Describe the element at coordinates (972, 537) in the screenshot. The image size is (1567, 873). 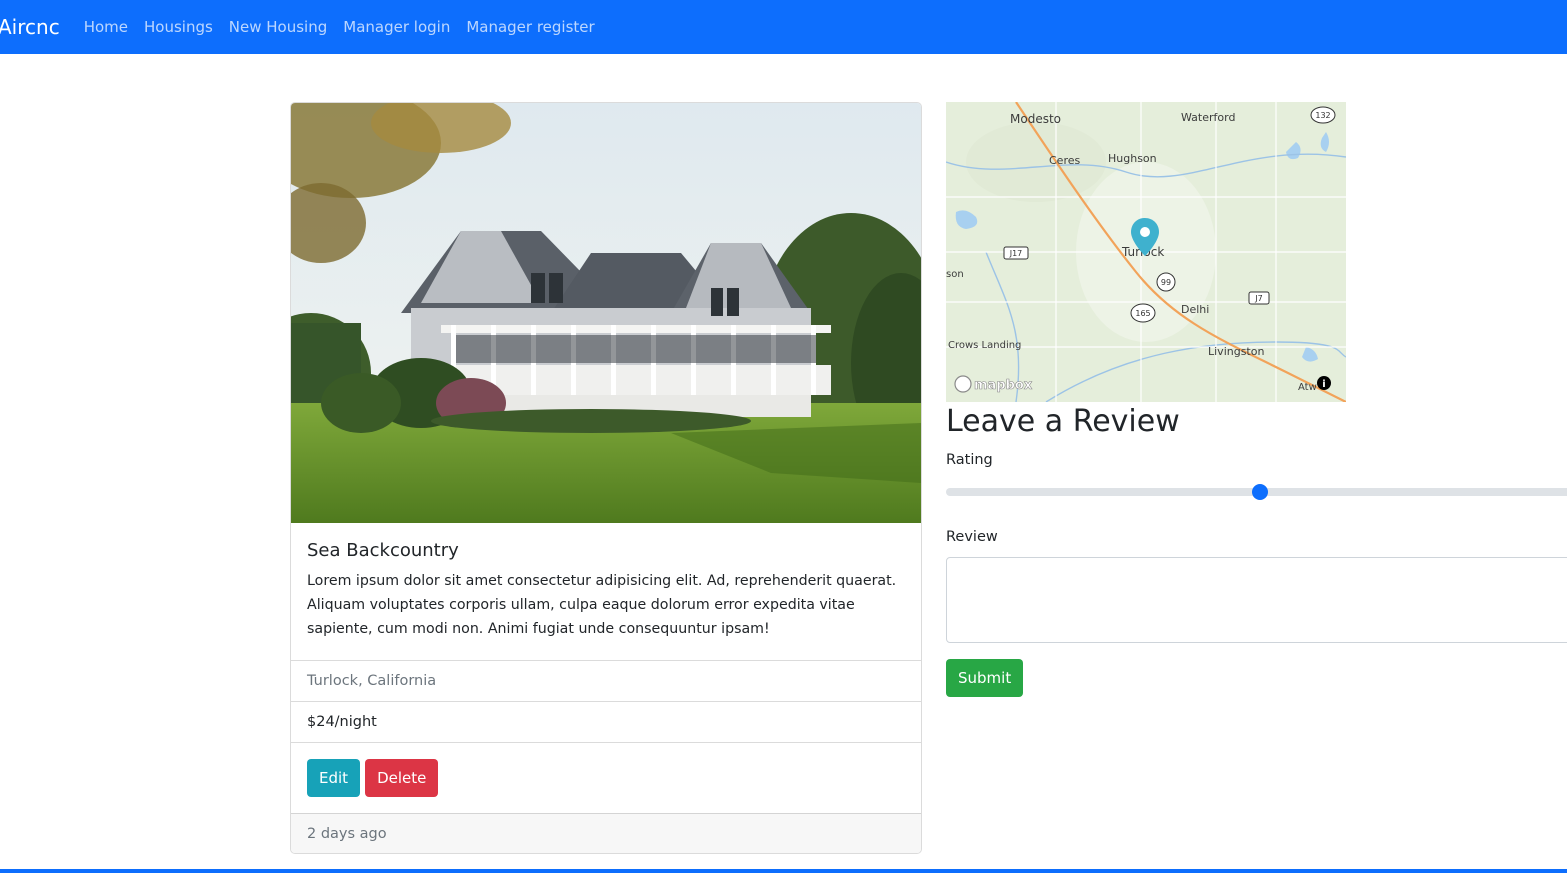
I see `review-label: Review` at that location.